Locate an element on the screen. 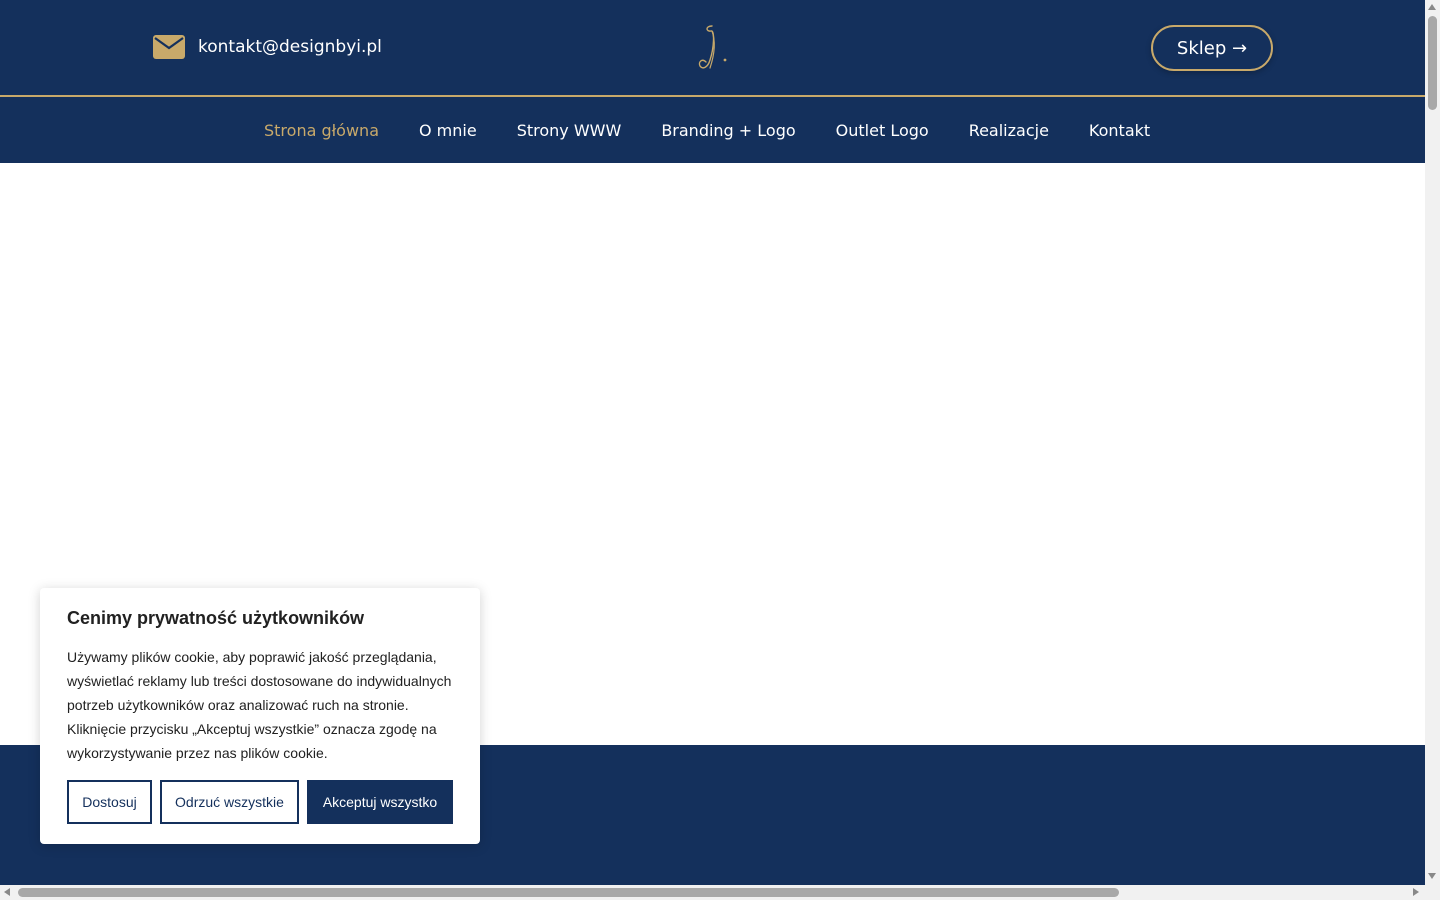 Image resolution: width=1440 pixels, height=900 pixels. nav-item-home: Strona główna is located at coordinates (321, 130).